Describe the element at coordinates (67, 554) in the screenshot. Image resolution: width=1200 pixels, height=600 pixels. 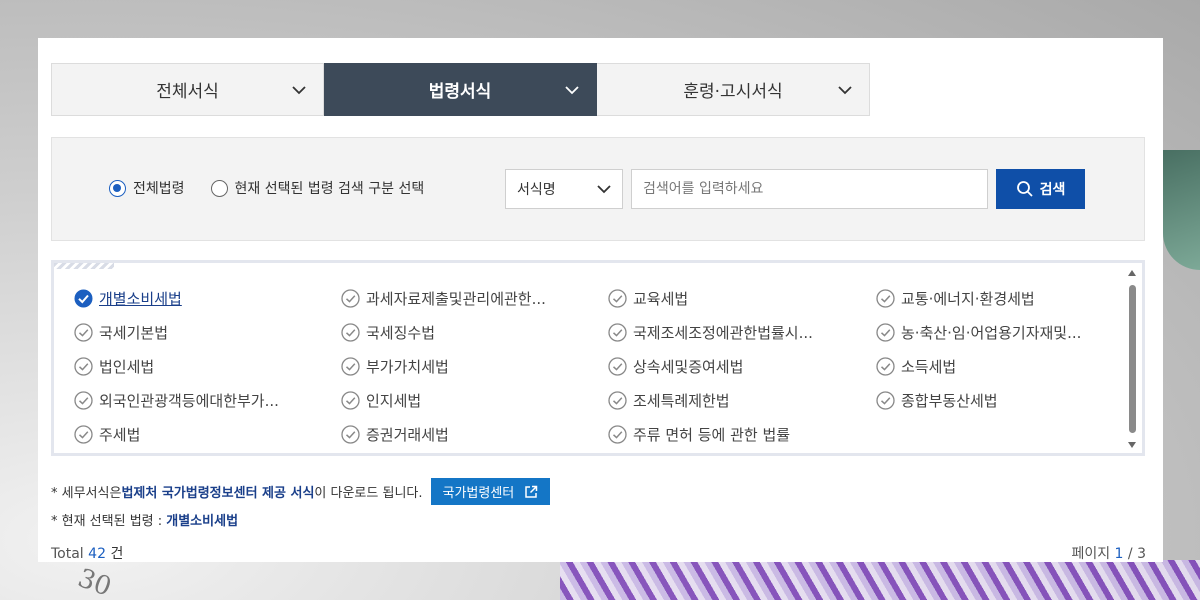
I see `total-label: Total` at that location.